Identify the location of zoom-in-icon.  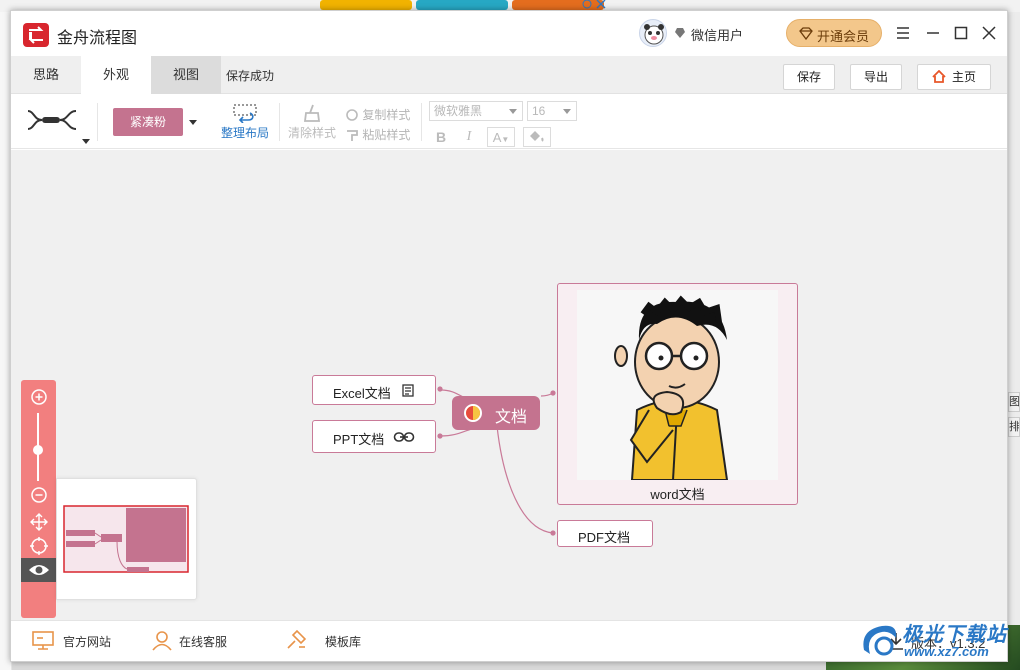
(39, 397).